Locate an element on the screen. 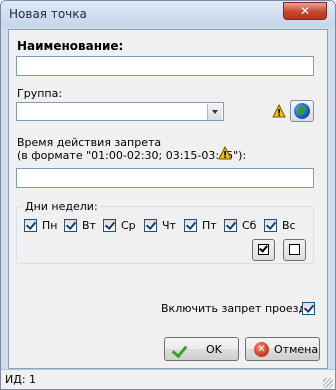 The height and width of the screenshot is (390, 336). day-label: Вс is located at coordinates (289, 225).